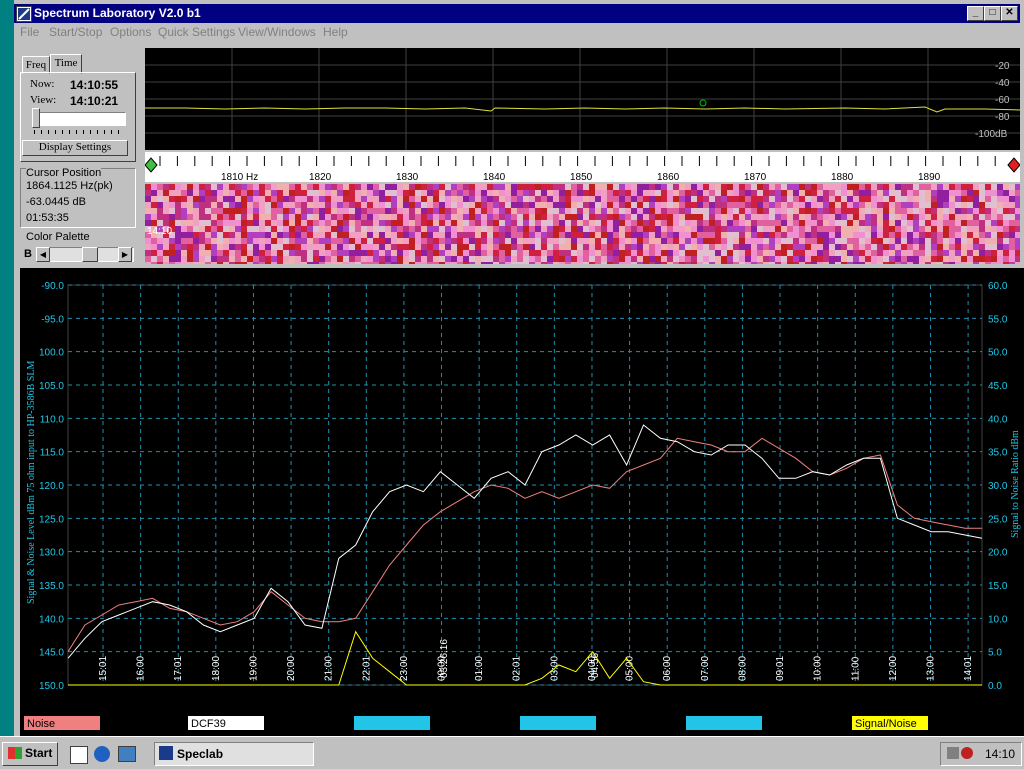  Describe the element at coordinates (780, 668) in the screenshot. I see `x-tick: 09:01` at that location.